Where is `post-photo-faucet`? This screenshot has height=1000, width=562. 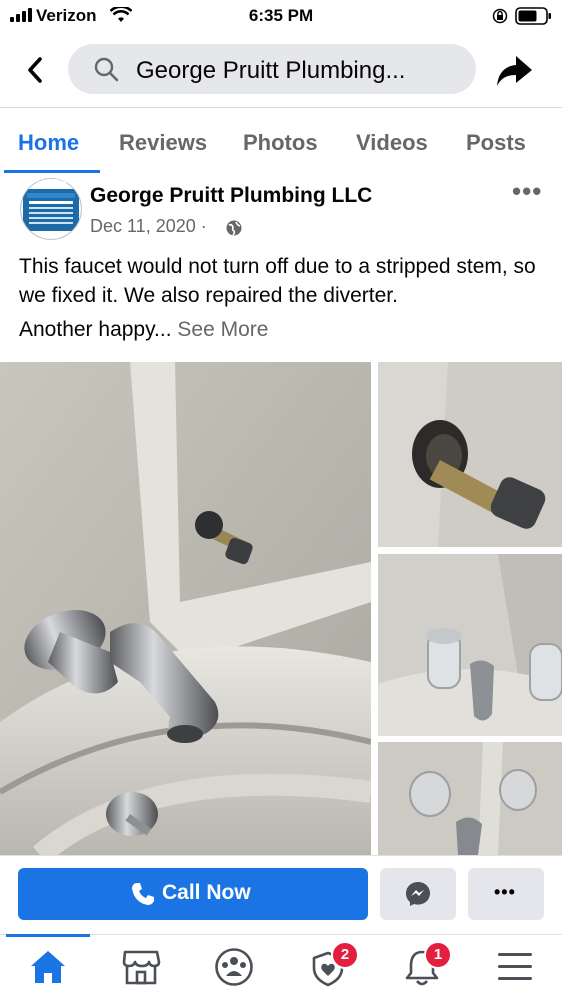 post-photo-faucet is located at coordinates (470, 798).